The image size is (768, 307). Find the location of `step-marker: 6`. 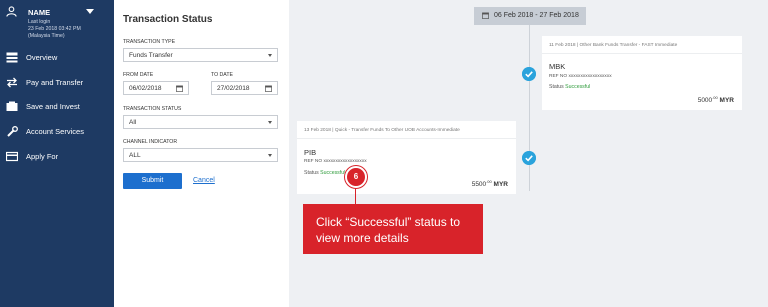

step-marker: 6 is located at coordinates (356, 177).